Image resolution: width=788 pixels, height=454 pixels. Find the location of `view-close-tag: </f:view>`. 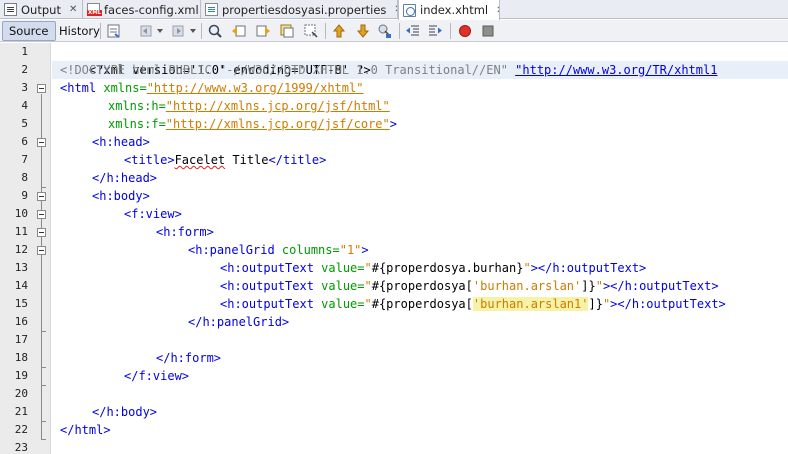

view-close-tag: </f:view> is located at coordinates (157, 376).